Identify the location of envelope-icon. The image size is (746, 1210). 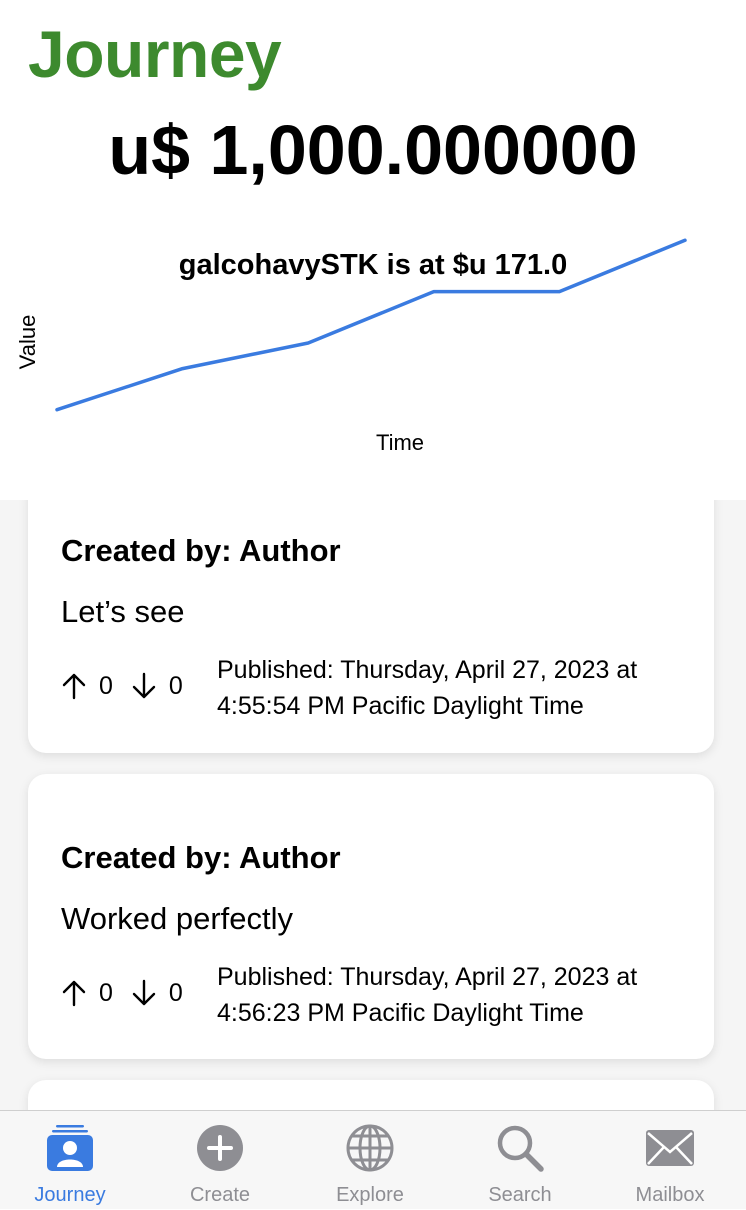
(670, 1148).